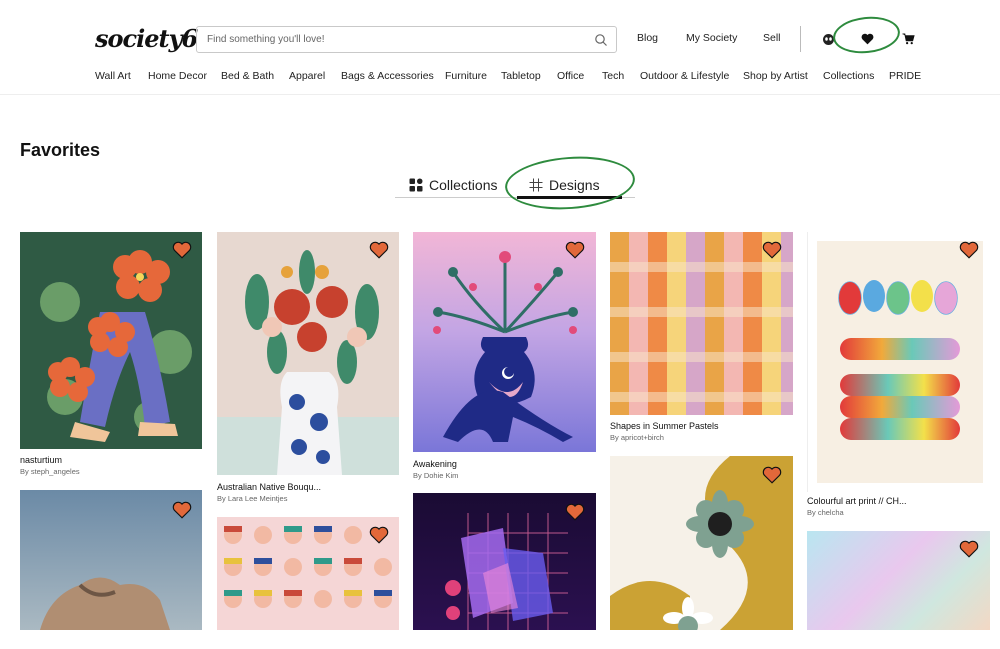  I want to click on product-card-desert-rock, so click(111, 560).